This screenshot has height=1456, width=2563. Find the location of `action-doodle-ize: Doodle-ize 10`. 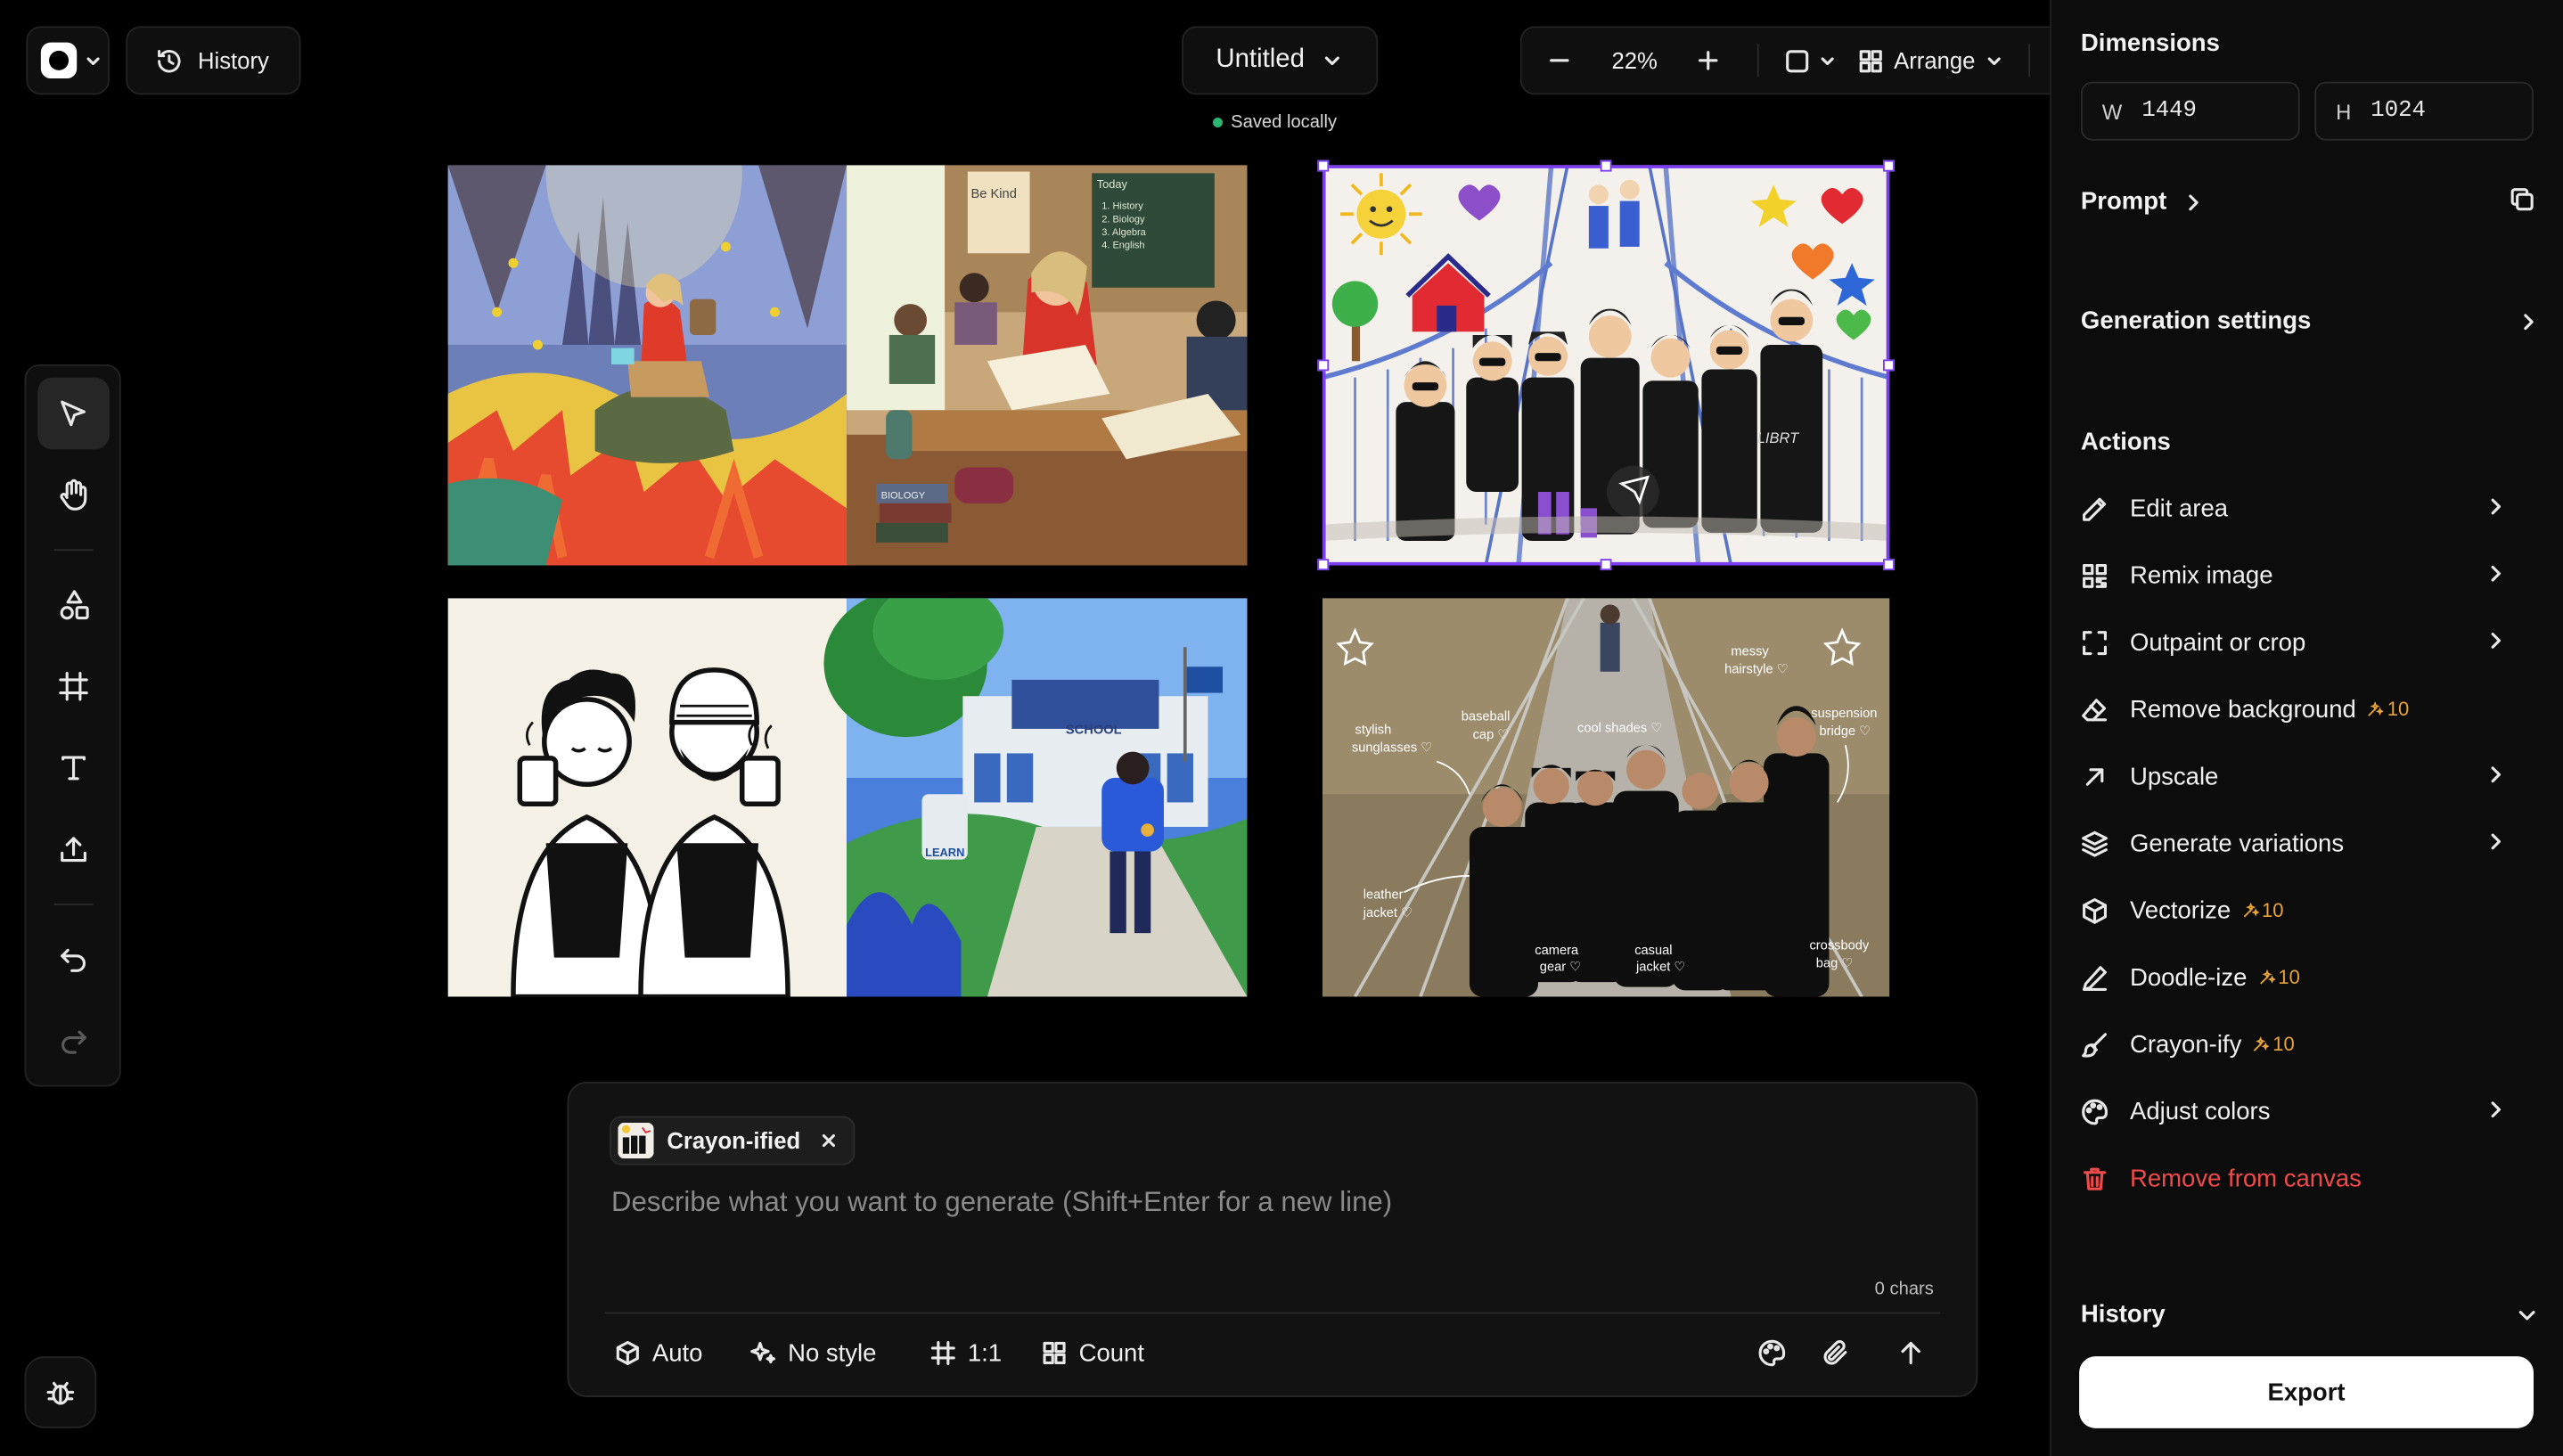

action-doodle-ize: Doodle-ize 10 is located at coordinates (2293, 977).